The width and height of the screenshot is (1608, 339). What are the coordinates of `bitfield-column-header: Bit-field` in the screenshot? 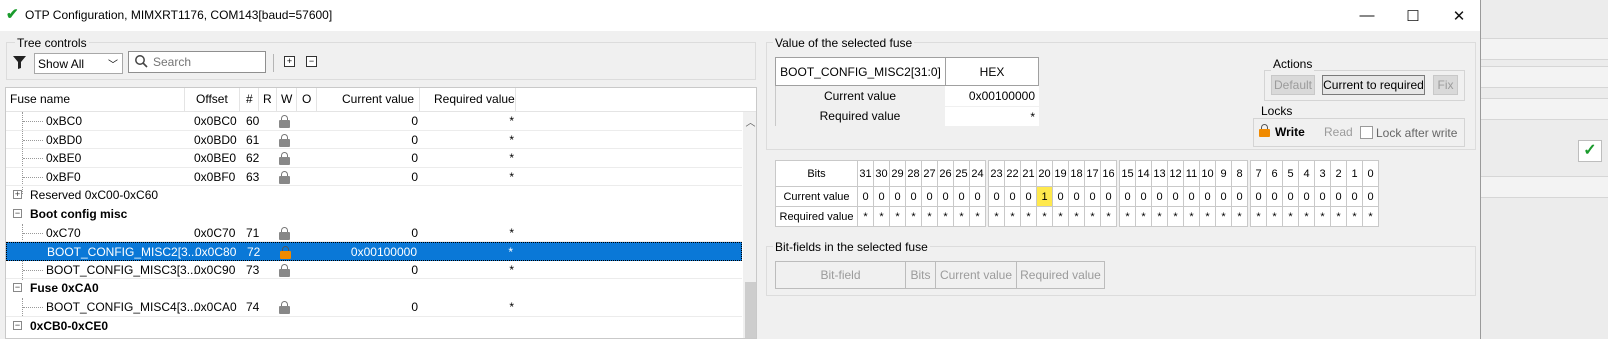 It's located at (840, 275).